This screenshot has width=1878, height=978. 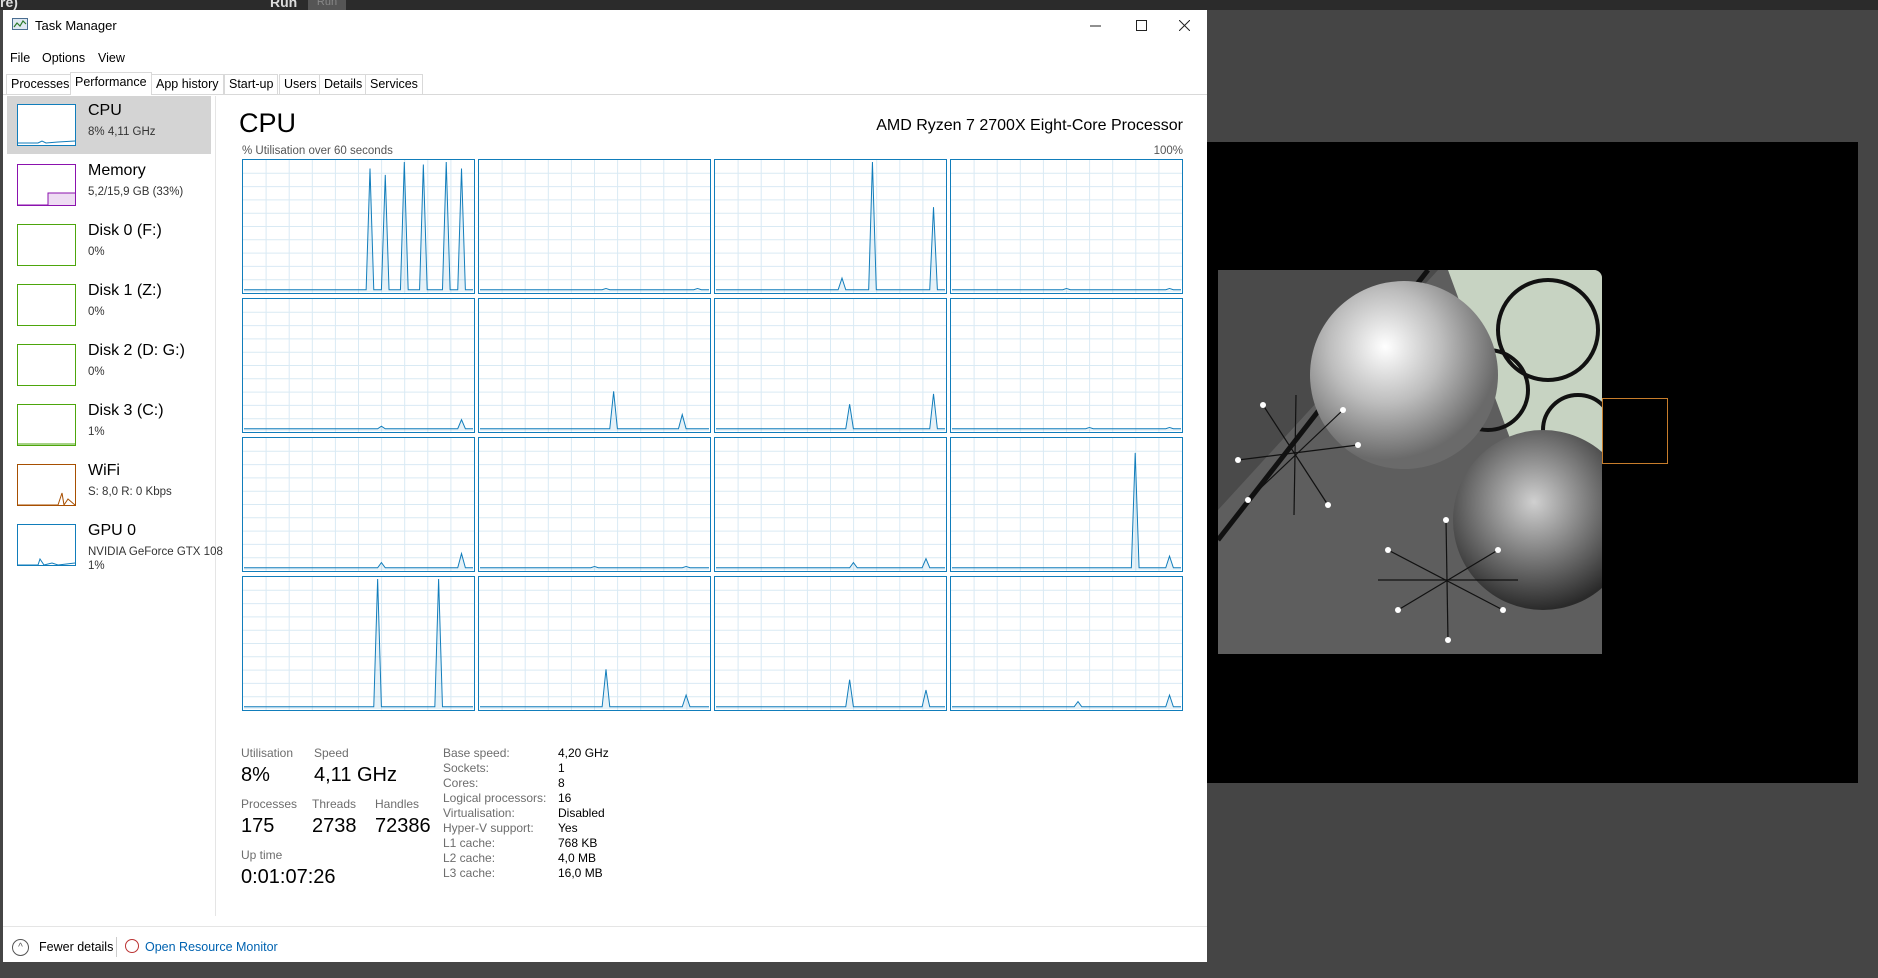 What do you see at coordinates (476, 753) in the screenshot?
I see `spec-label: Base speed:` at bounding box center [476, 753].